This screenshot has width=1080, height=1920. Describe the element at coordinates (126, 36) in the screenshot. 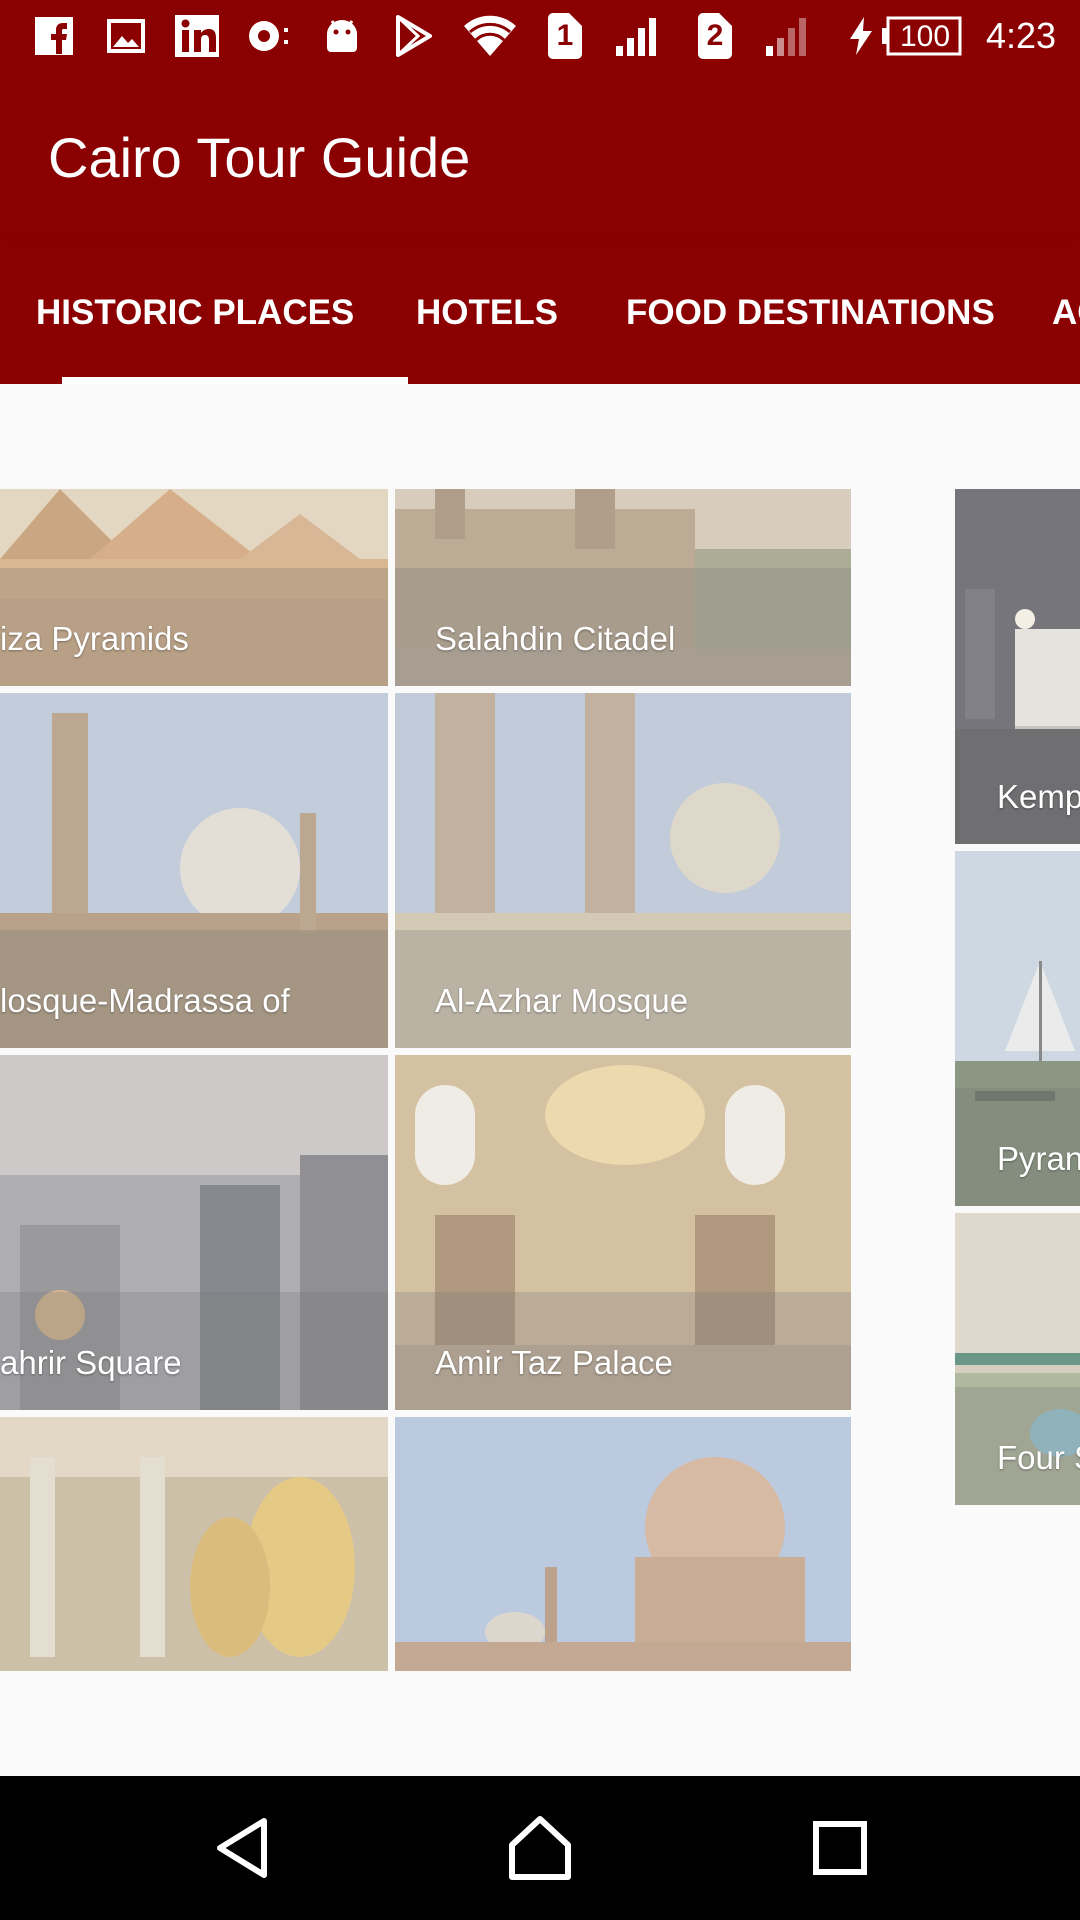

I see `gallery-icon` at that location.